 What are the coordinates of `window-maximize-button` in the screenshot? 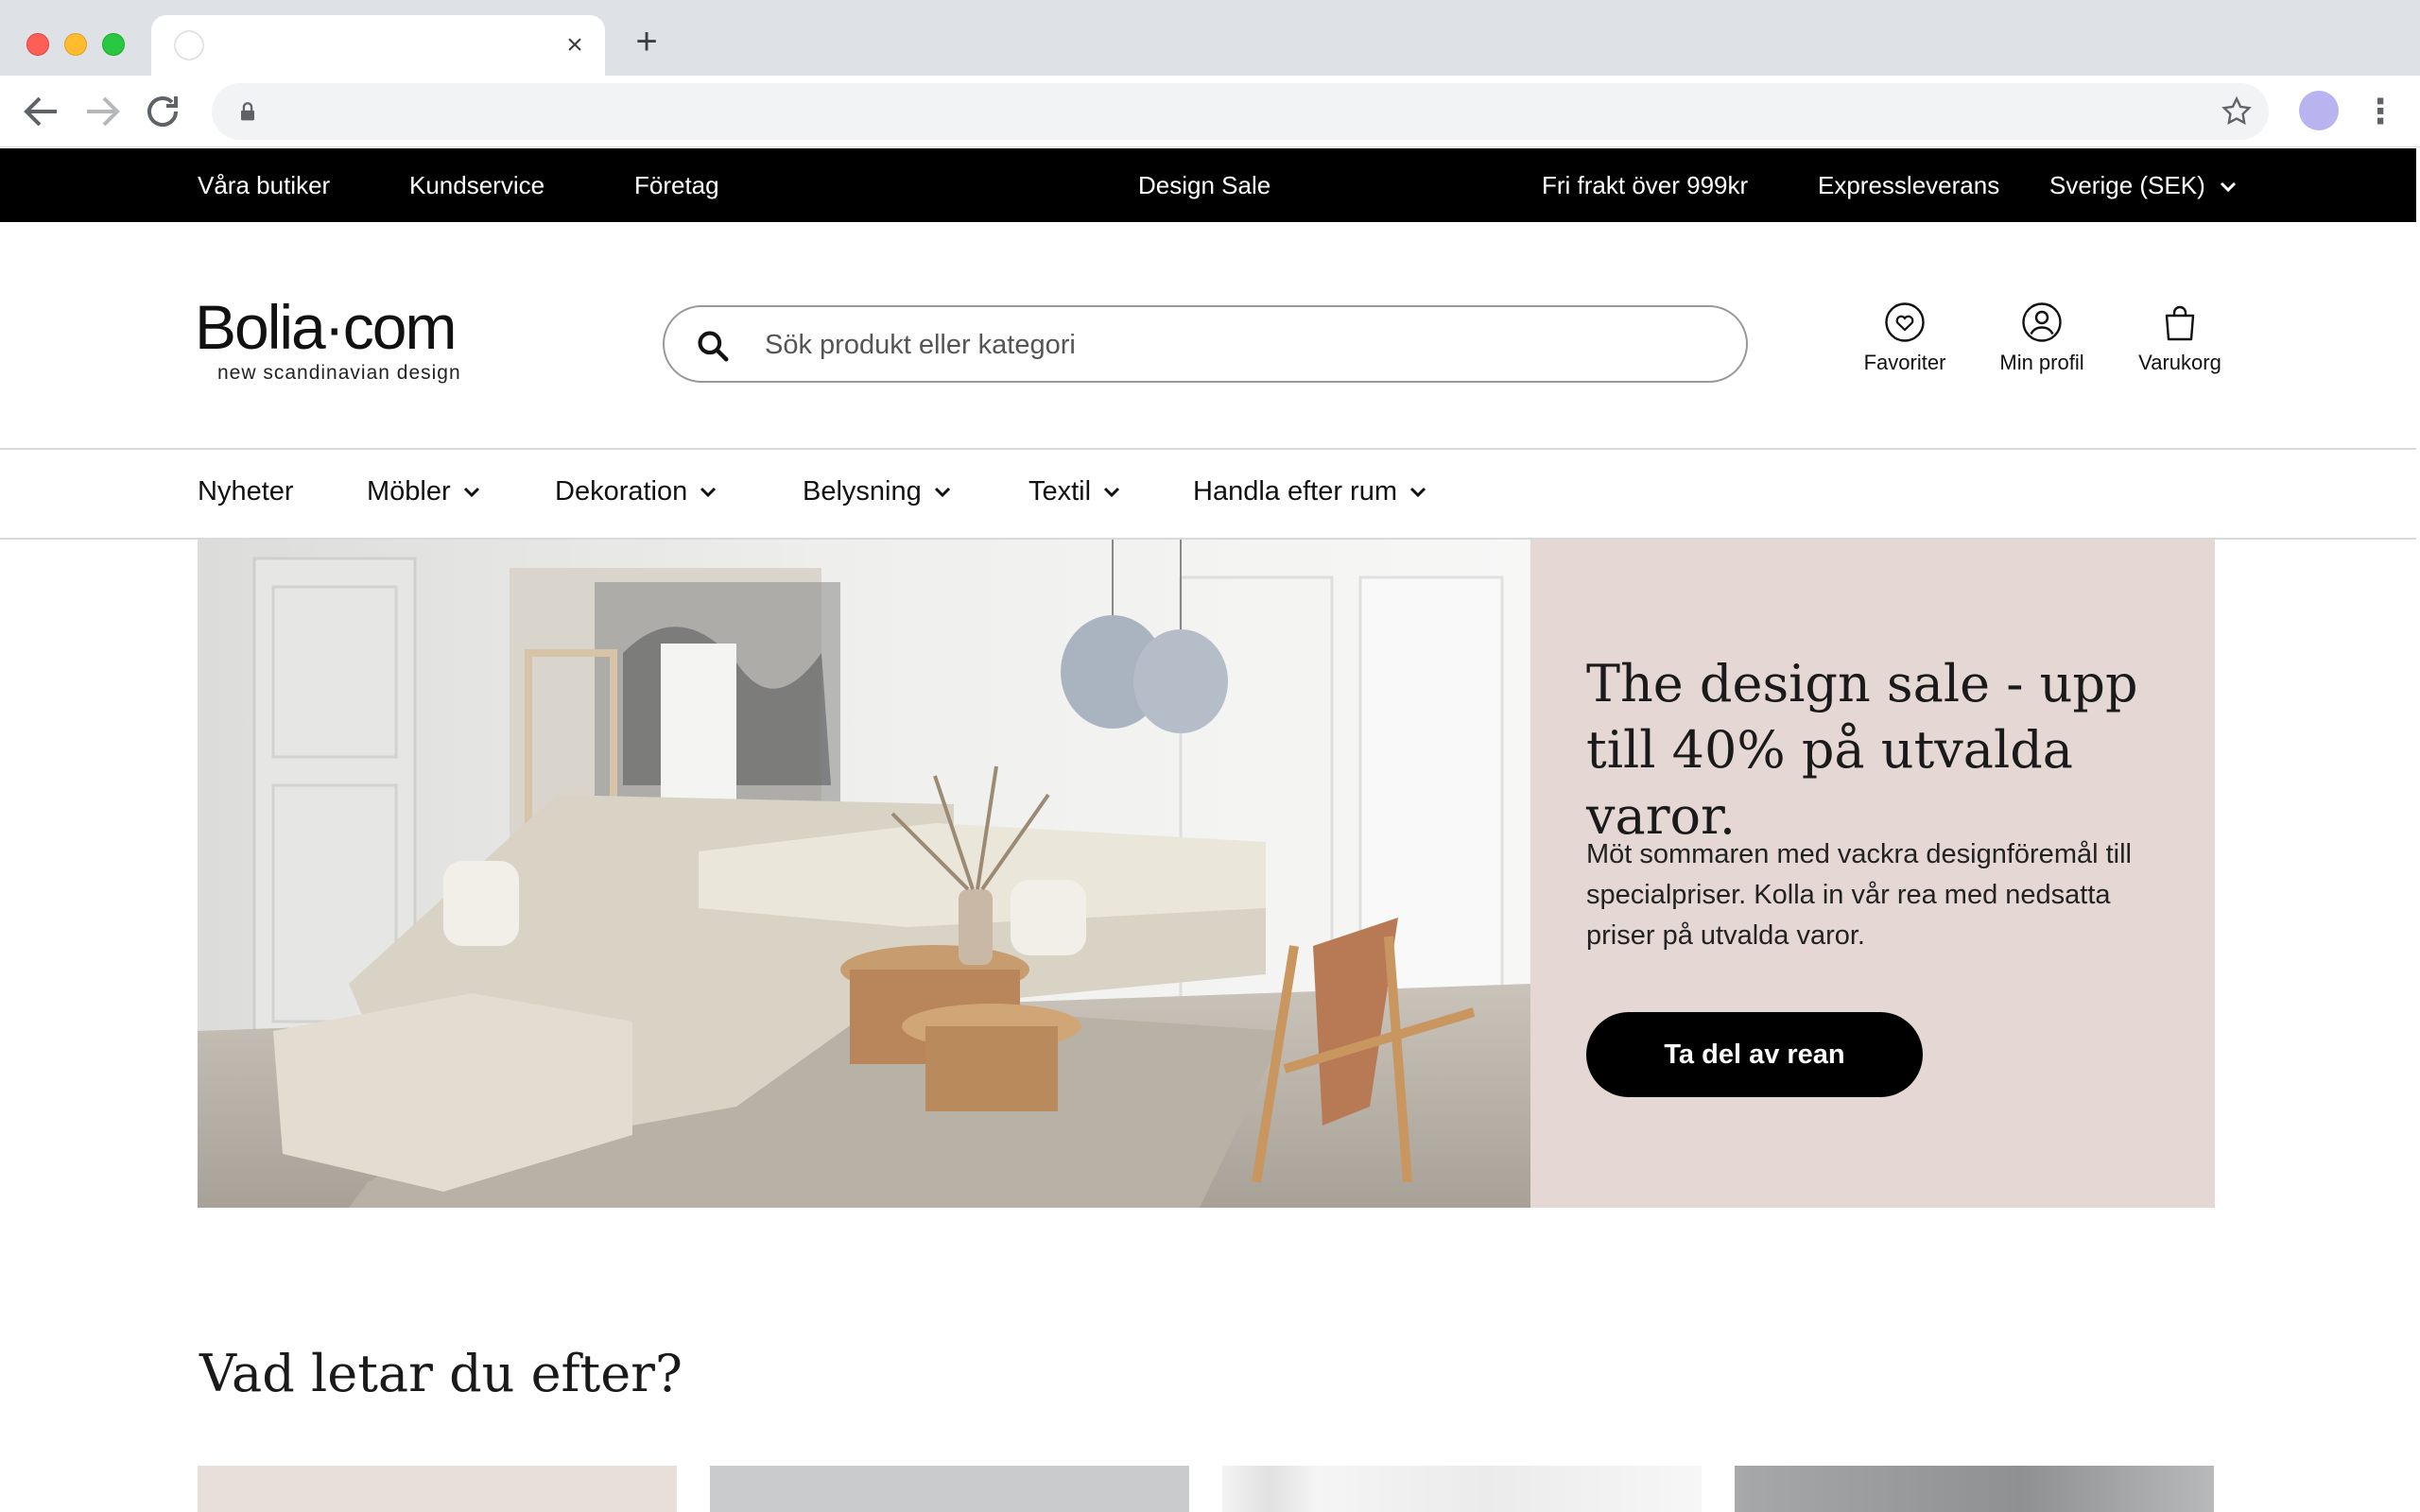 It's located at (113, 44).